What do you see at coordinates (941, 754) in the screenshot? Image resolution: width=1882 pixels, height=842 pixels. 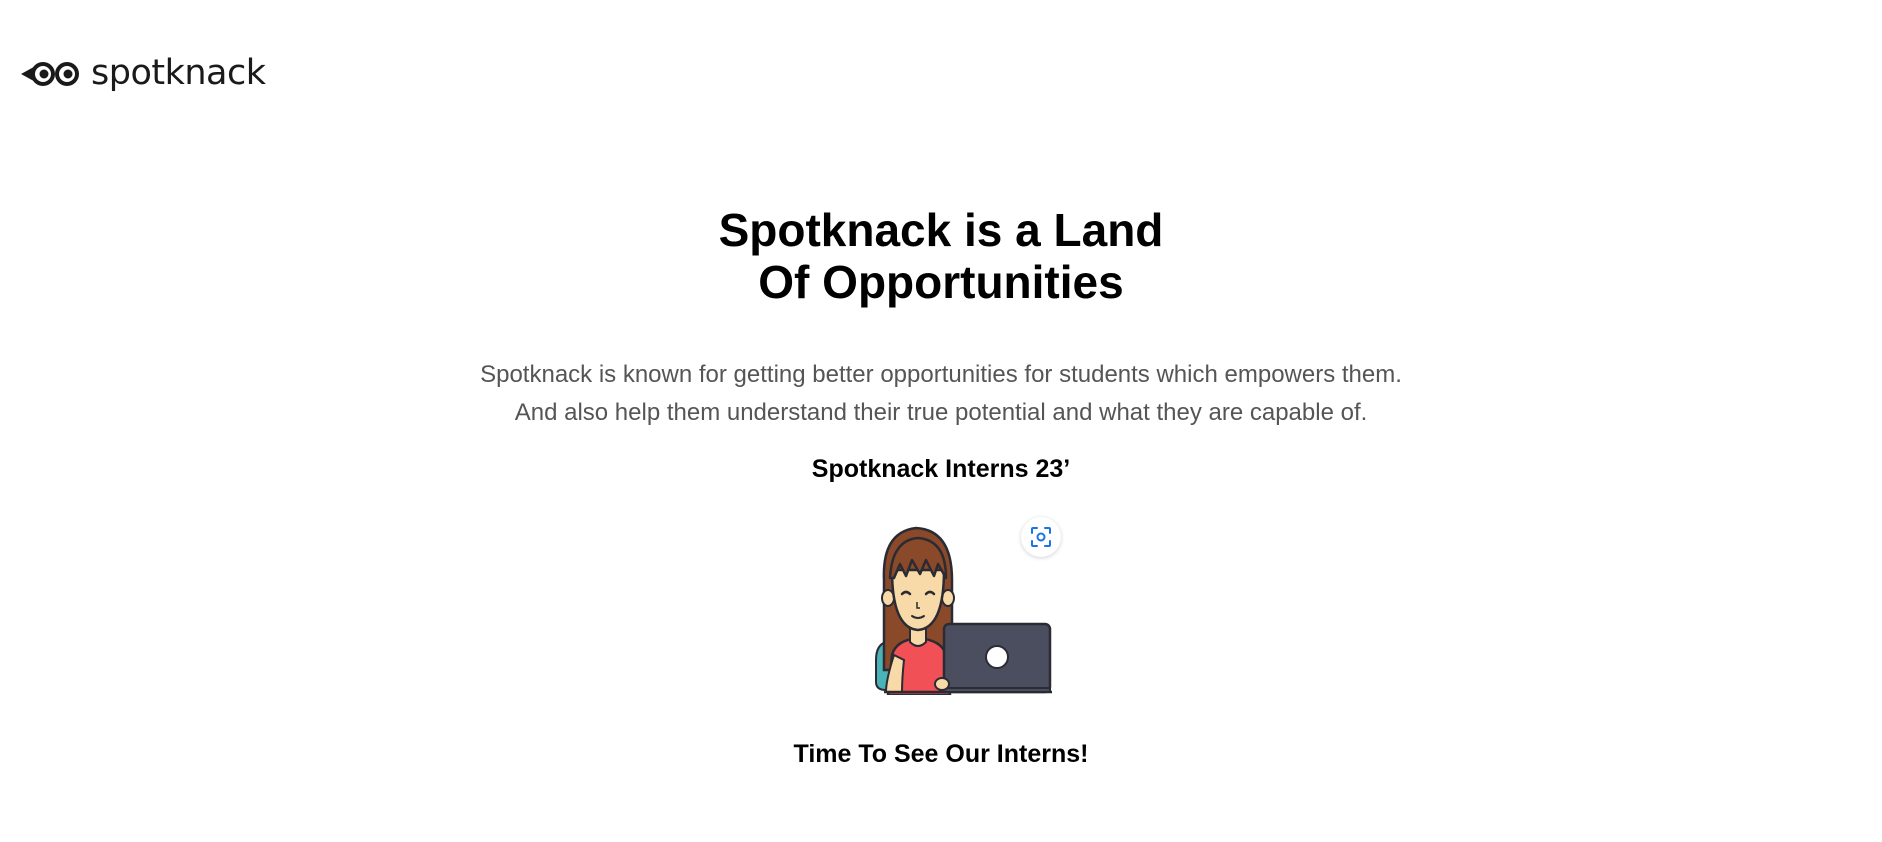 I see `see-interns-heading: Time To See Our Interns!` at bounding box center [941, 754].